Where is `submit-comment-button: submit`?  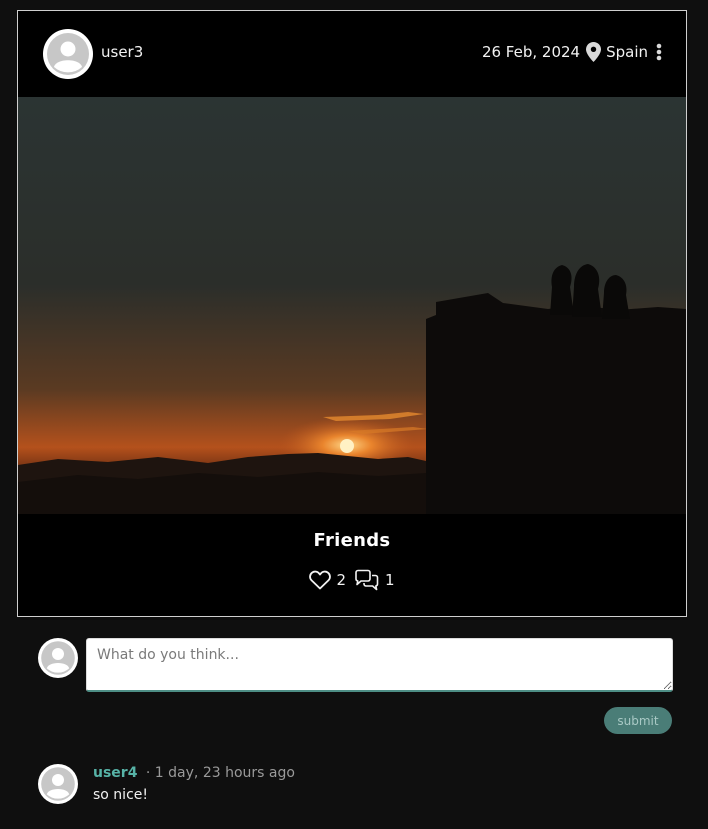 submit-comment-button: submit is located at coordinates (638, 720).